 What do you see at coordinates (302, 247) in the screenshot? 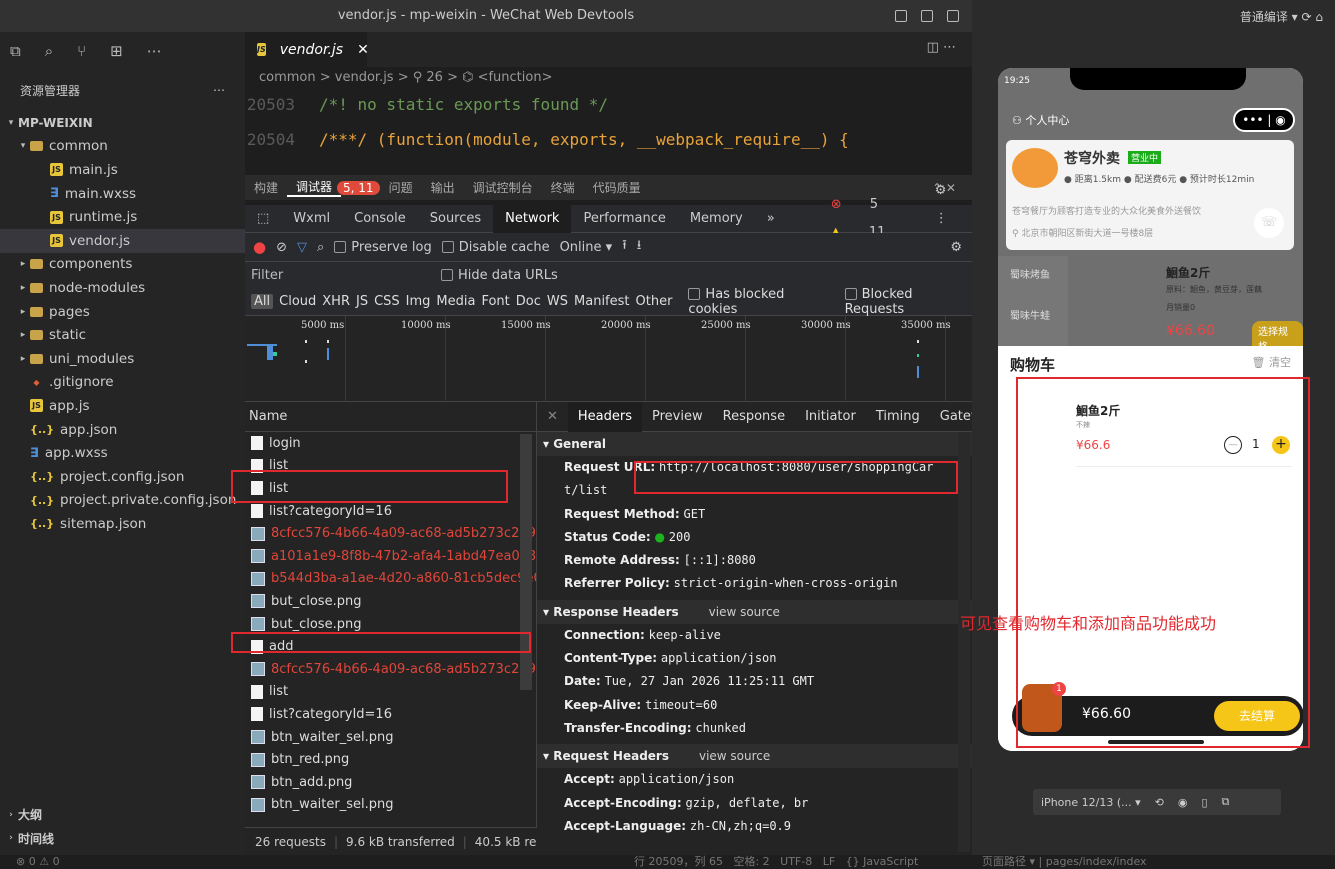
I see `filter-icon: ▽` at bounding box center [302, 247].